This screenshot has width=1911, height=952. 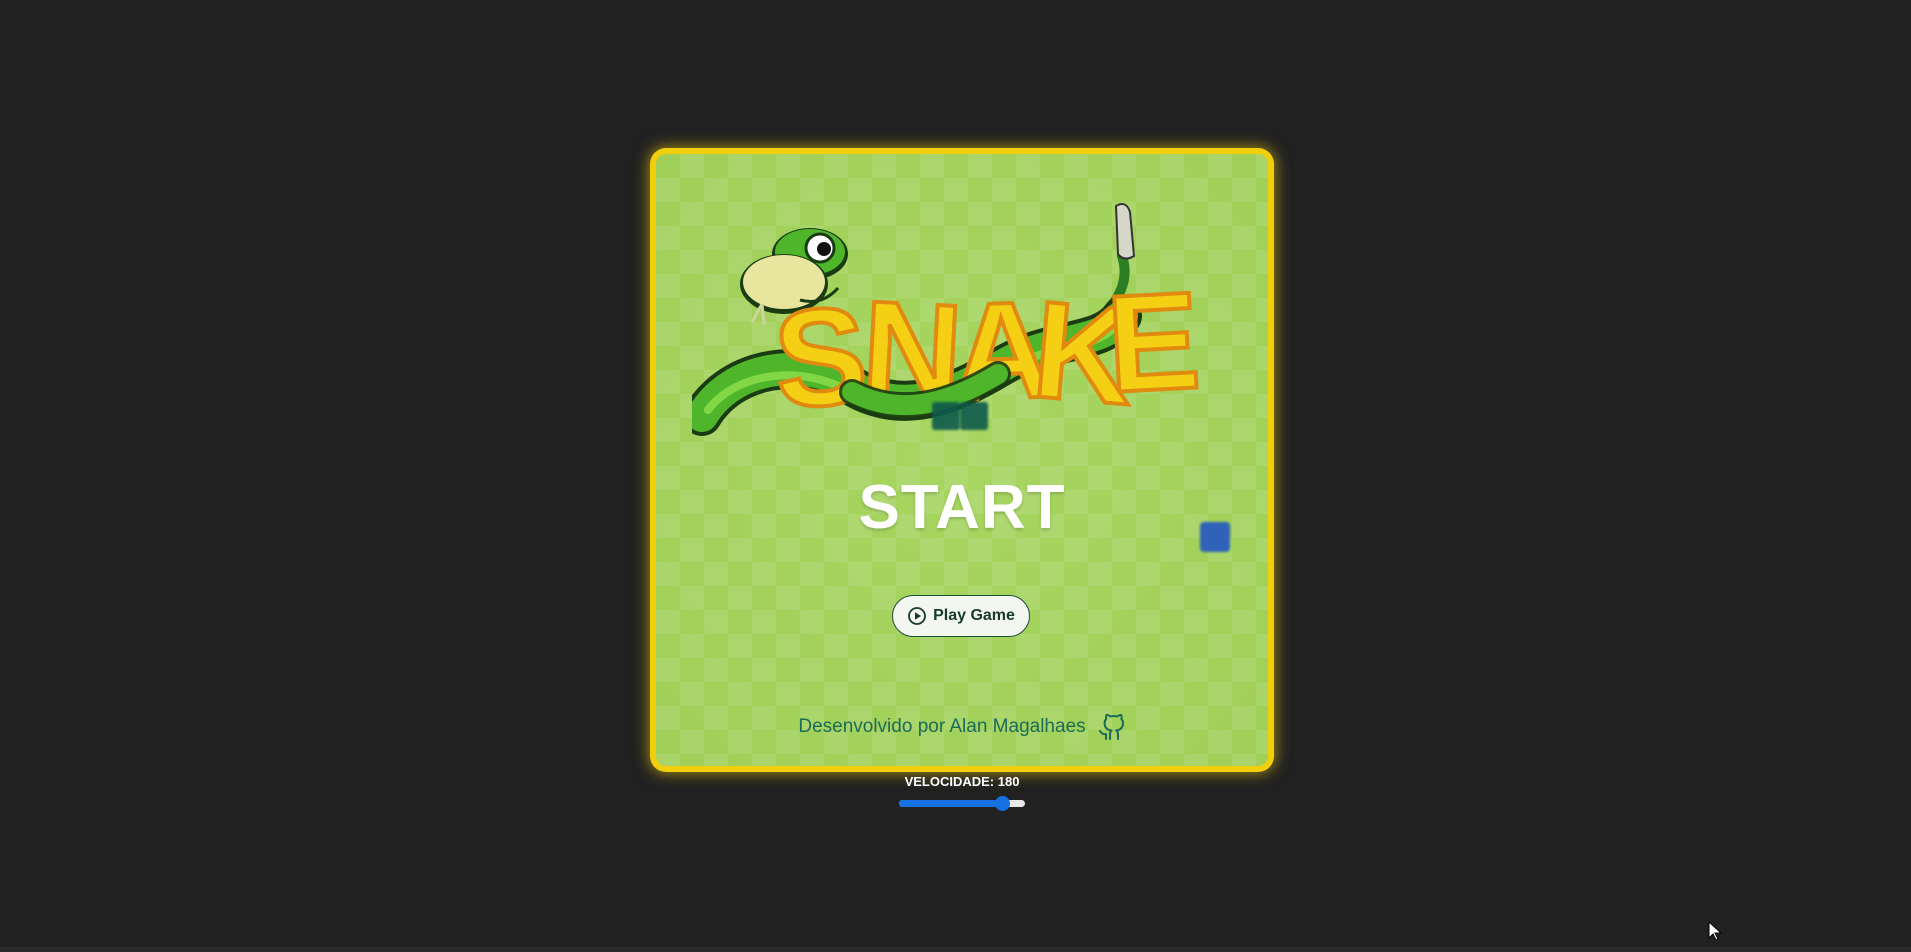 What do you see at coordinates (948, 319) in the screenshot?
I see `snake-logo: S N A K E` at bounding box center [948, 319].